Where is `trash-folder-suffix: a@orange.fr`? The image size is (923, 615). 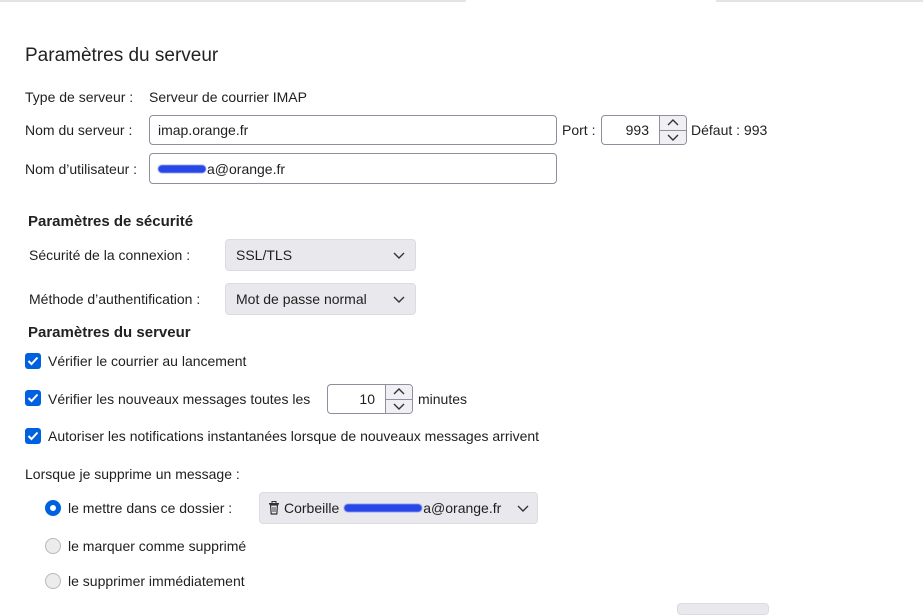 trash-folder-suffix: a@orange.fr is located at coordinates (462, 508).